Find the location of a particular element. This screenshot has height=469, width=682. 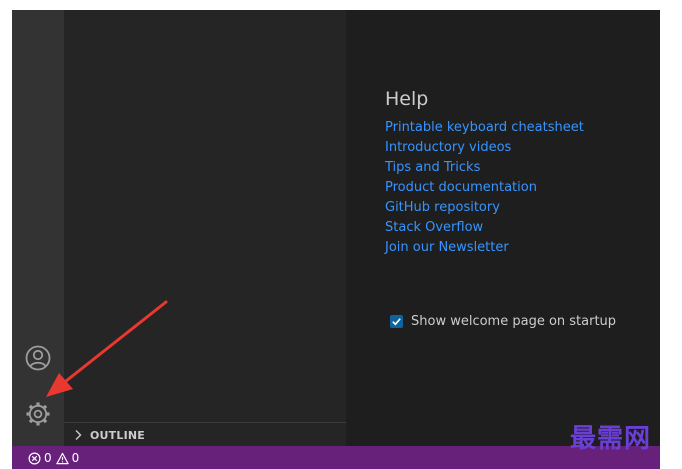

checkmark-icon is located at coordinates (396, 322).